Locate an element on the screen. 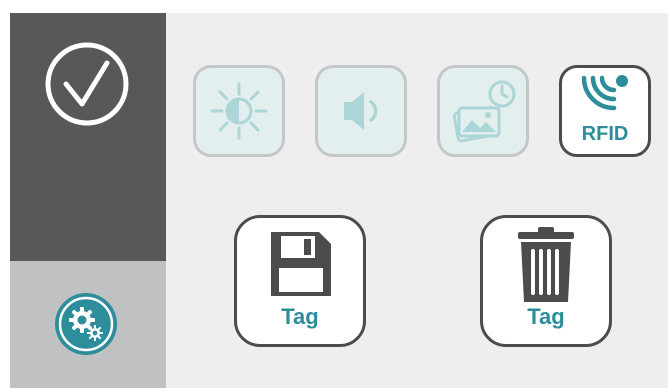 The width and height of the screenshot is (668, 388). gallery-timer-button is located at coordinates (483, 111).